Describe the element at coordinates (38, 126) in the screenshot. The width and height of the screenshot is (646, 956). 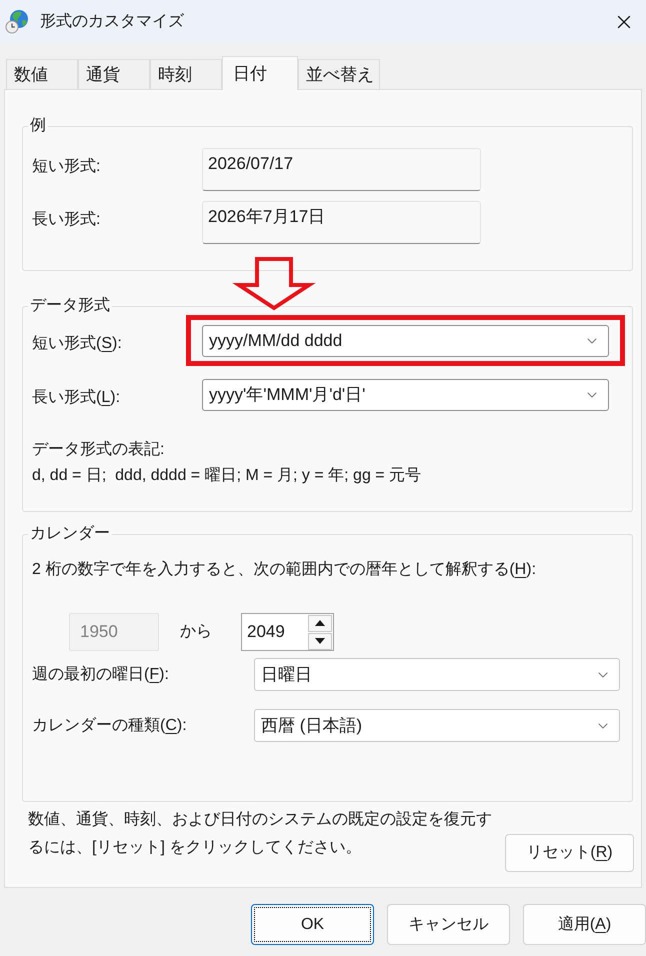
I see `group-title: 例` at that location.